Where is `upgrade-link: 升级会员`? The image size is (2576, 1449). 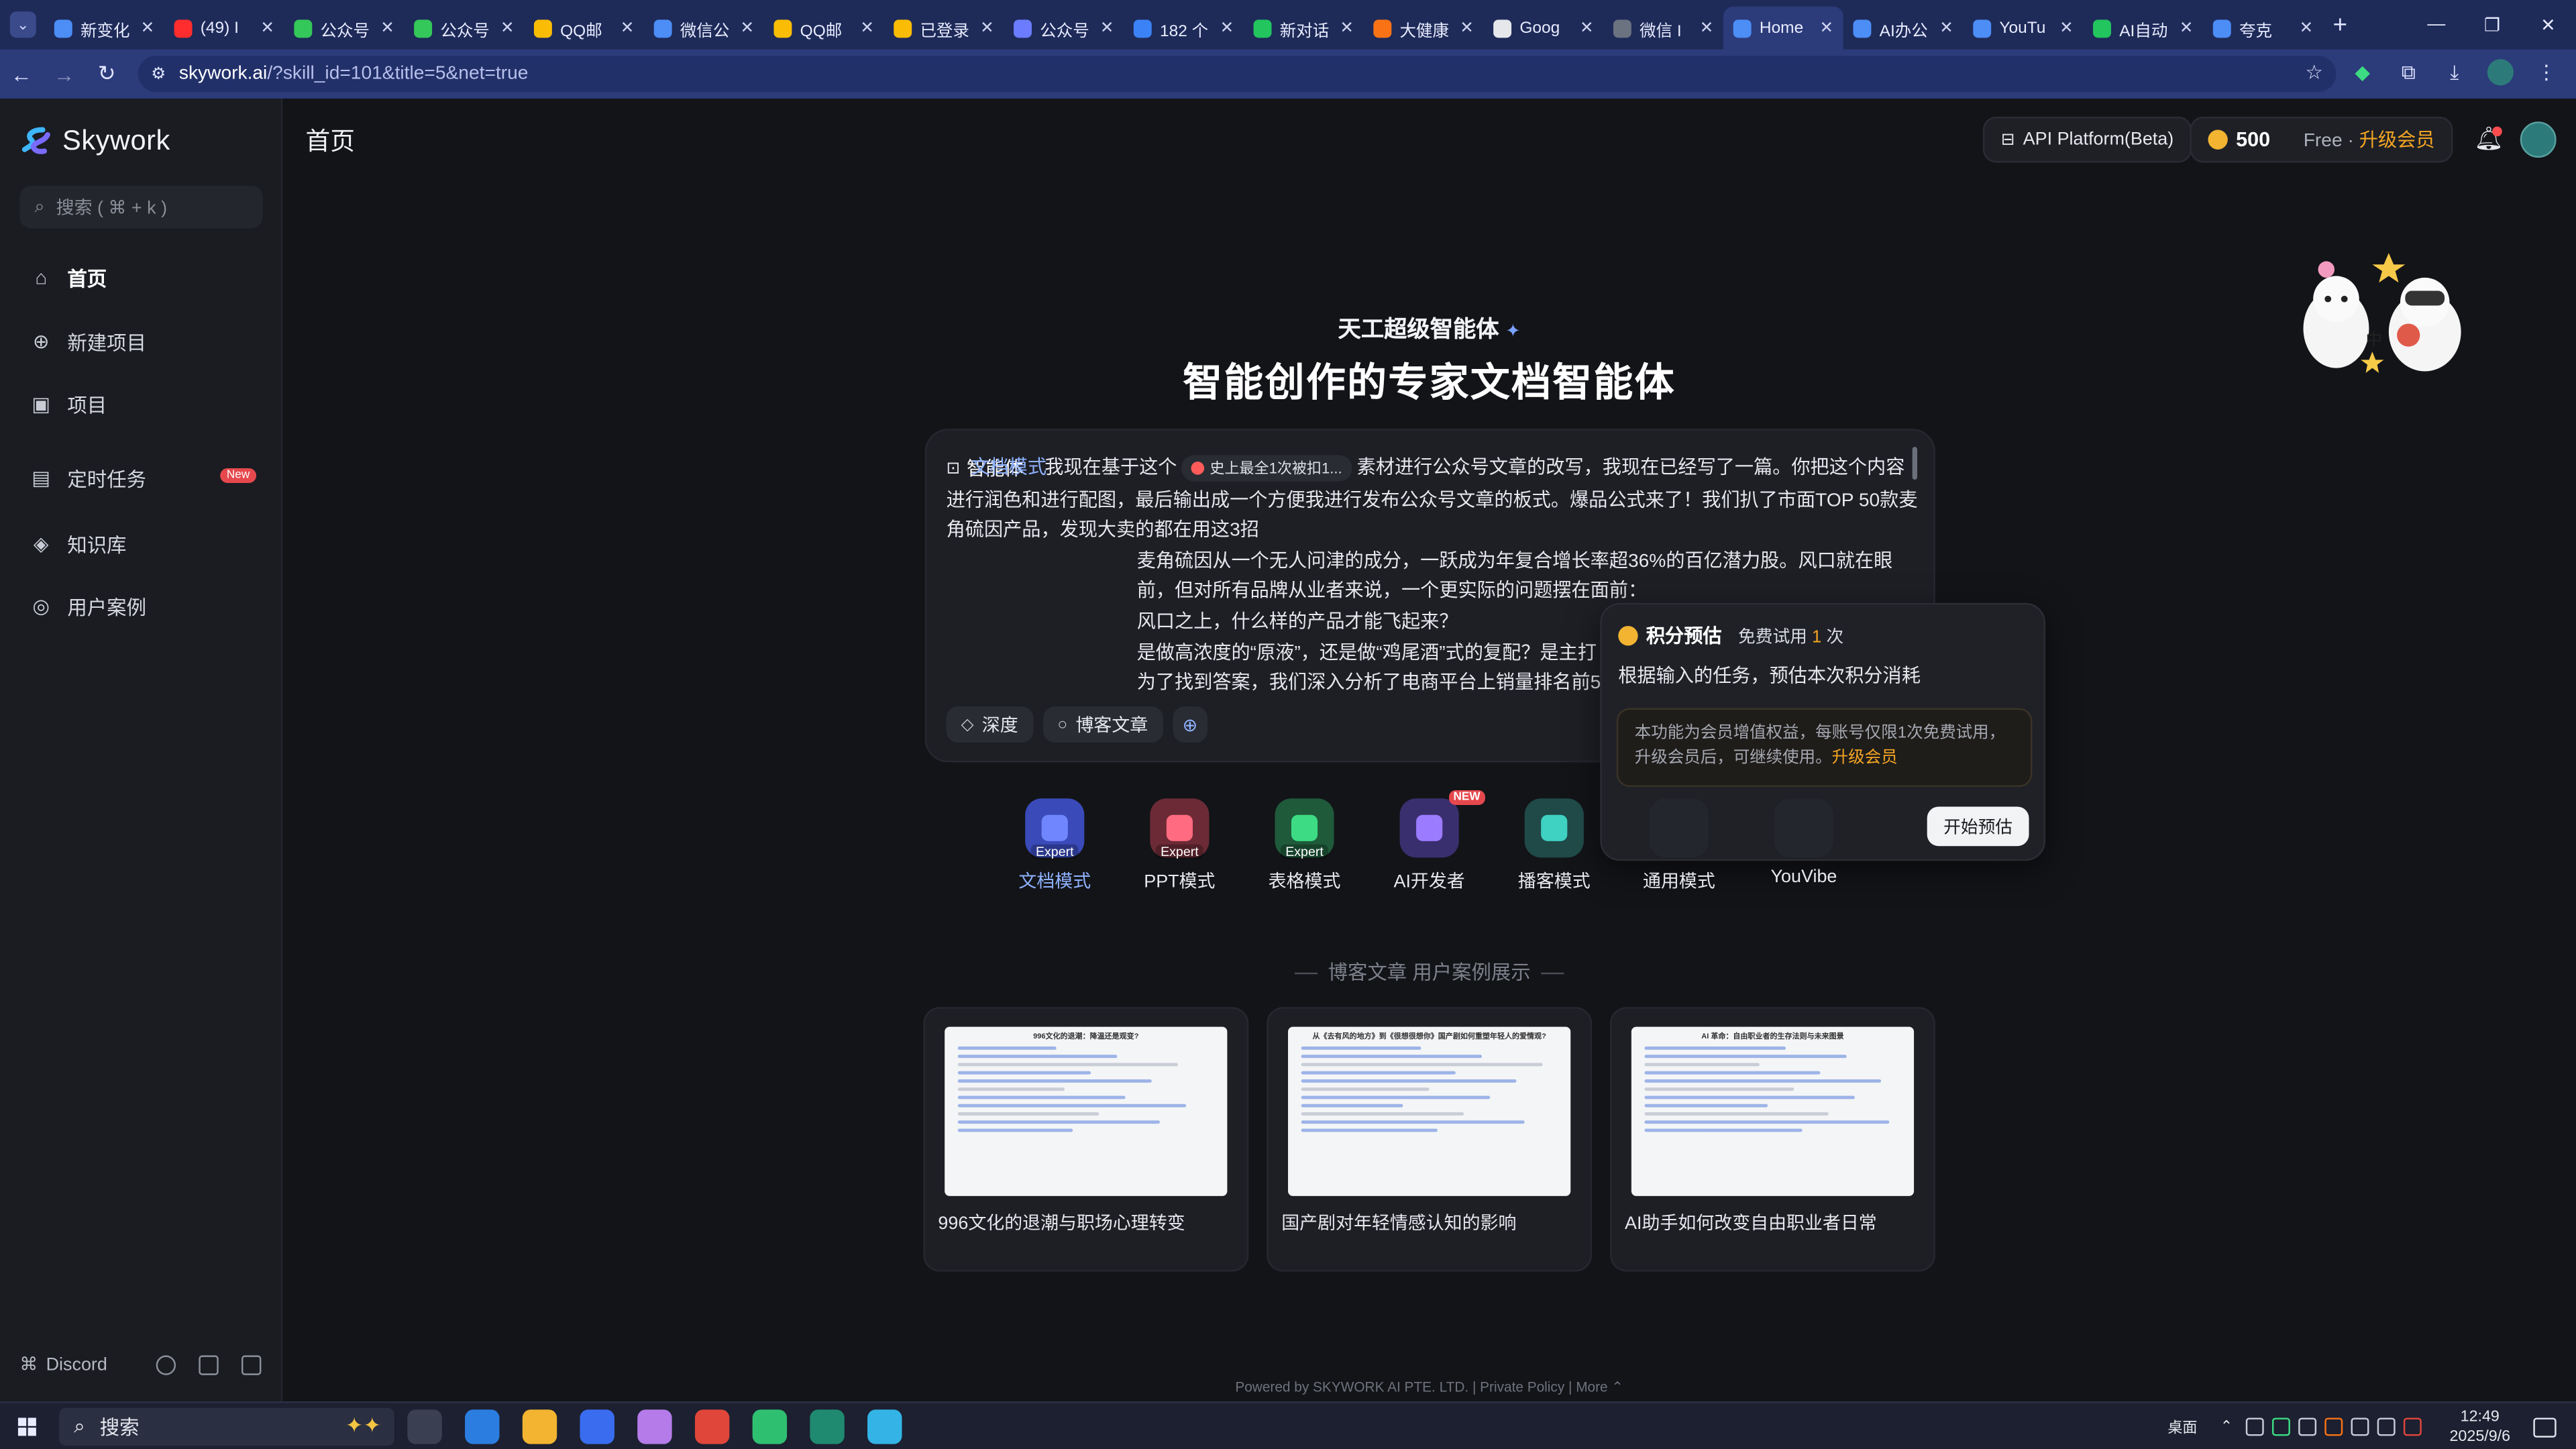 upgrade-link: 升级会员 is located at coordinates (2397, 141).